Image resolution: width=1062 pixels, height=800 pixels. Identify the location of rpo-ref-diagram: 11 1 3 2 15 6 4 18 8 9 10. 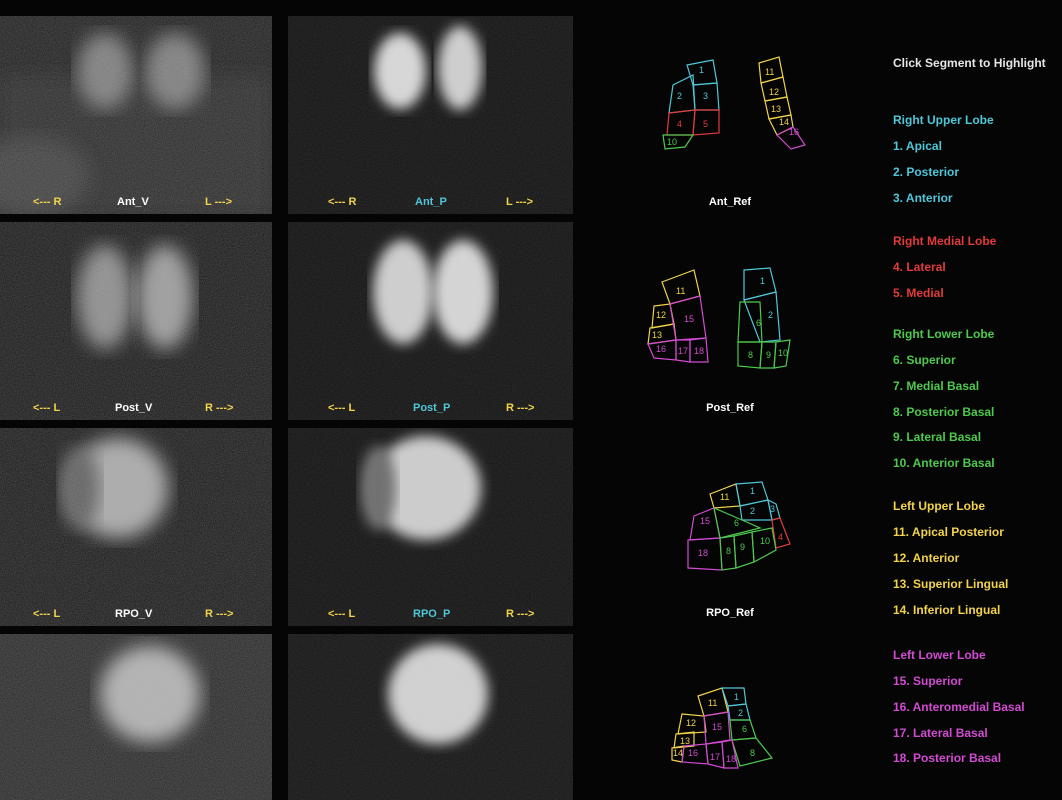
(739, 526).